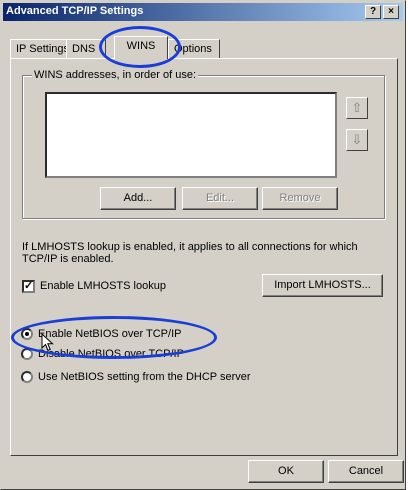 The height and width of the screenshot is (490, 408). What do you see at coordinates (144, 377) in the screenshot?
I see `netbios-dhcp-label: Use NetBIOS setting from the DHCP server` at bounding box center [144, 377].